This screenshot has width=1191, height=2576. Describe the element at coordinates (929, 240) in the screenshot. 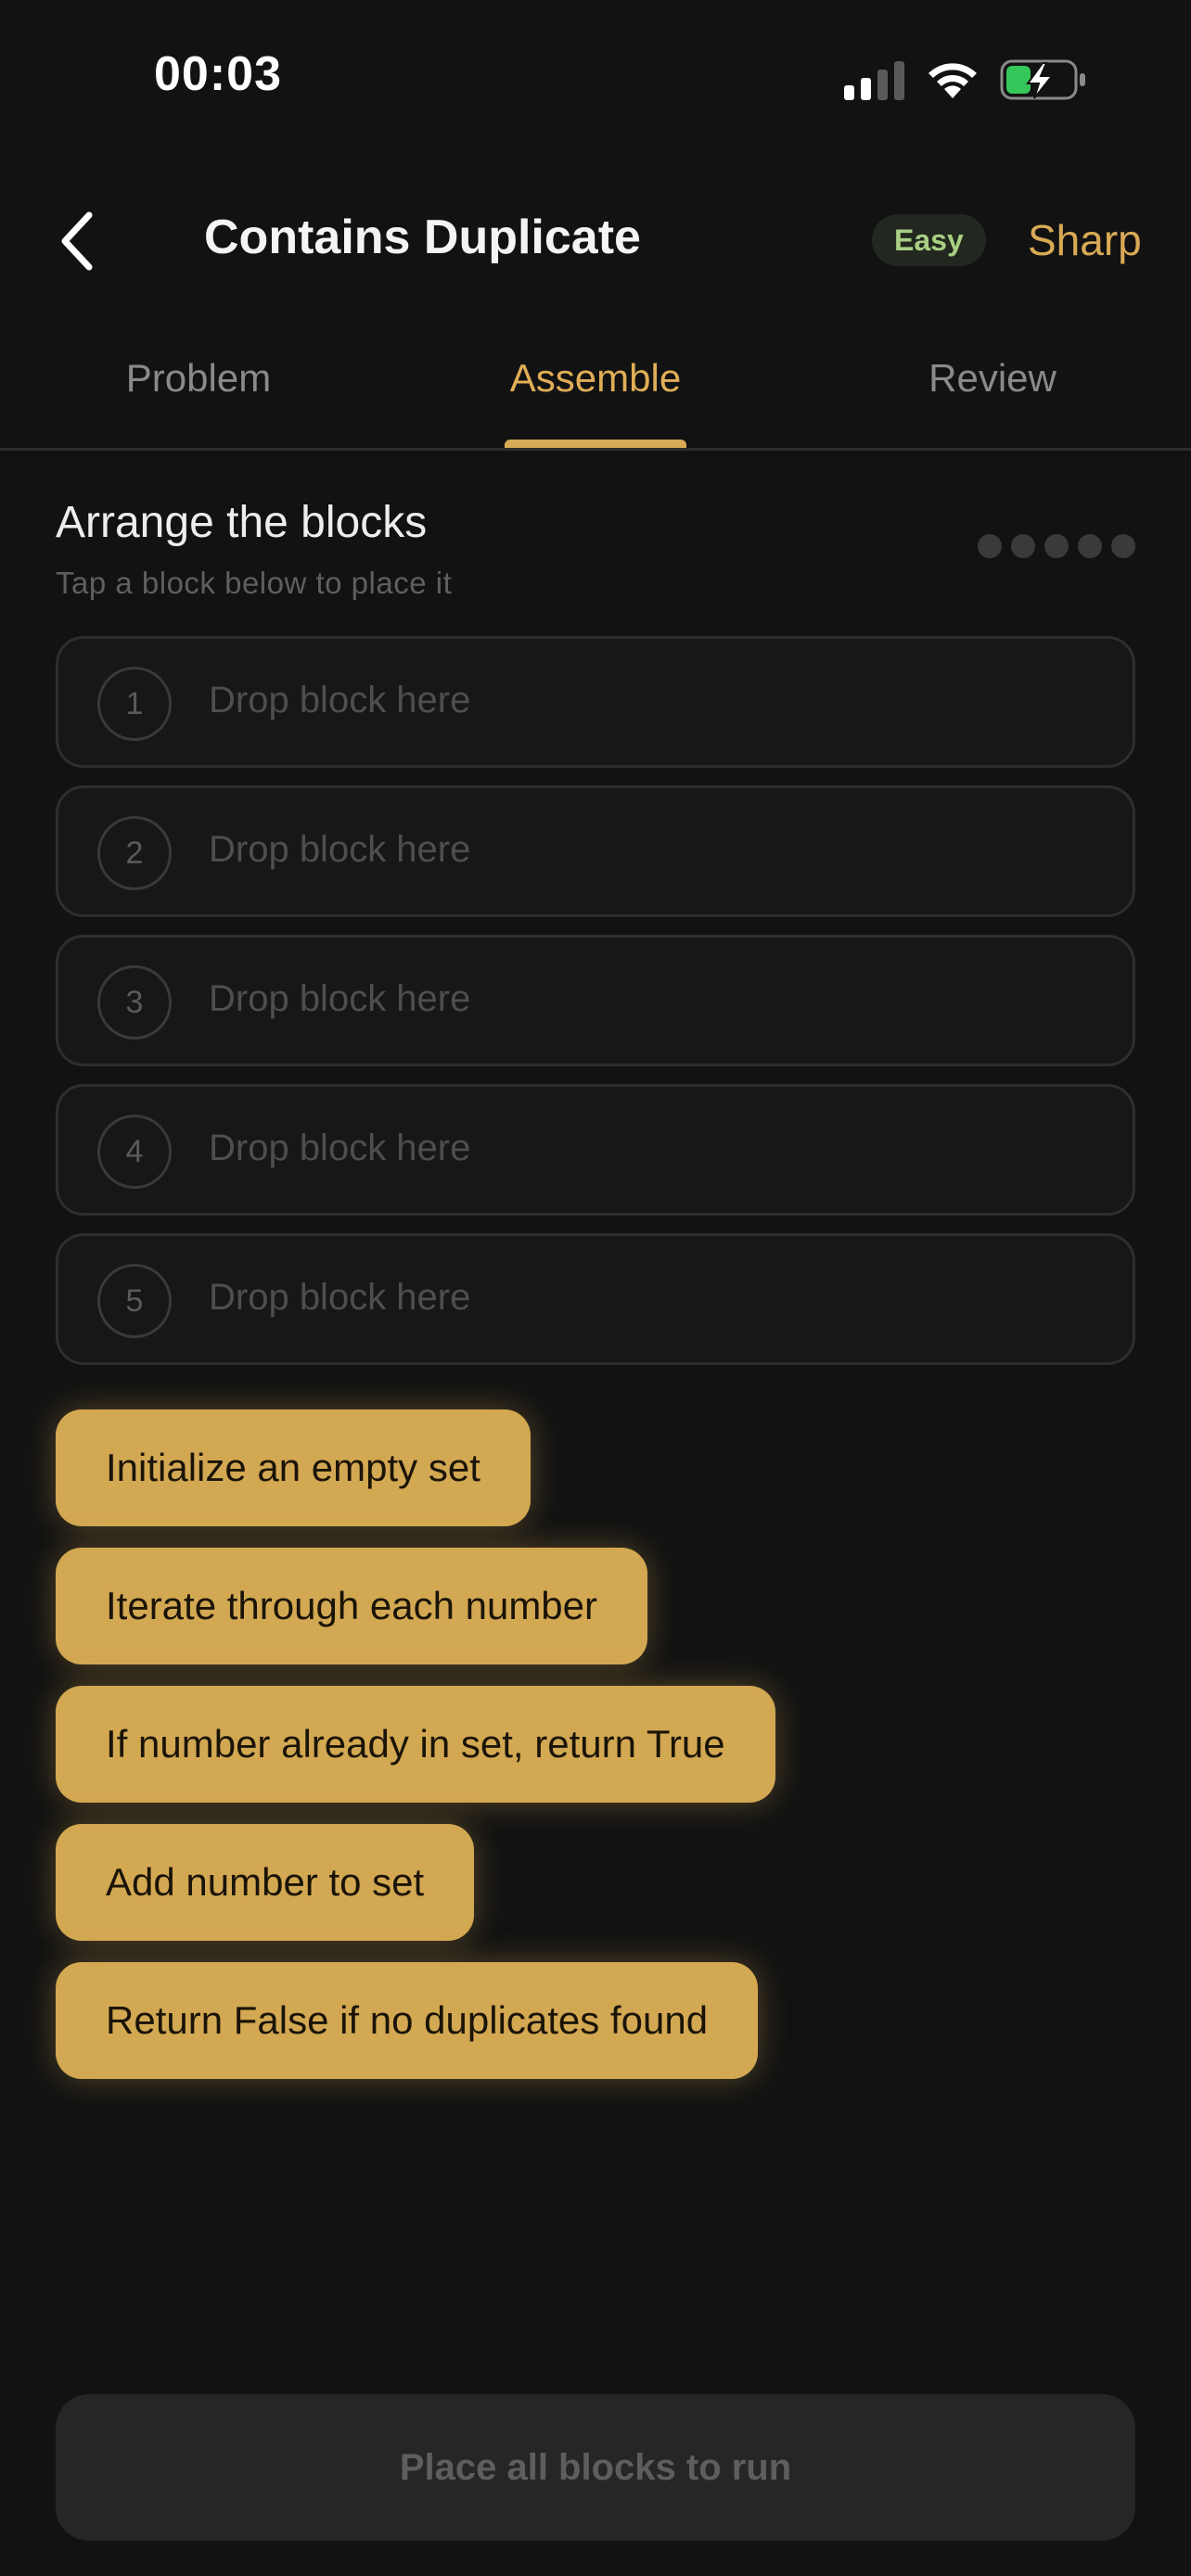

I see `difficulty-badge: Easy` at that location.